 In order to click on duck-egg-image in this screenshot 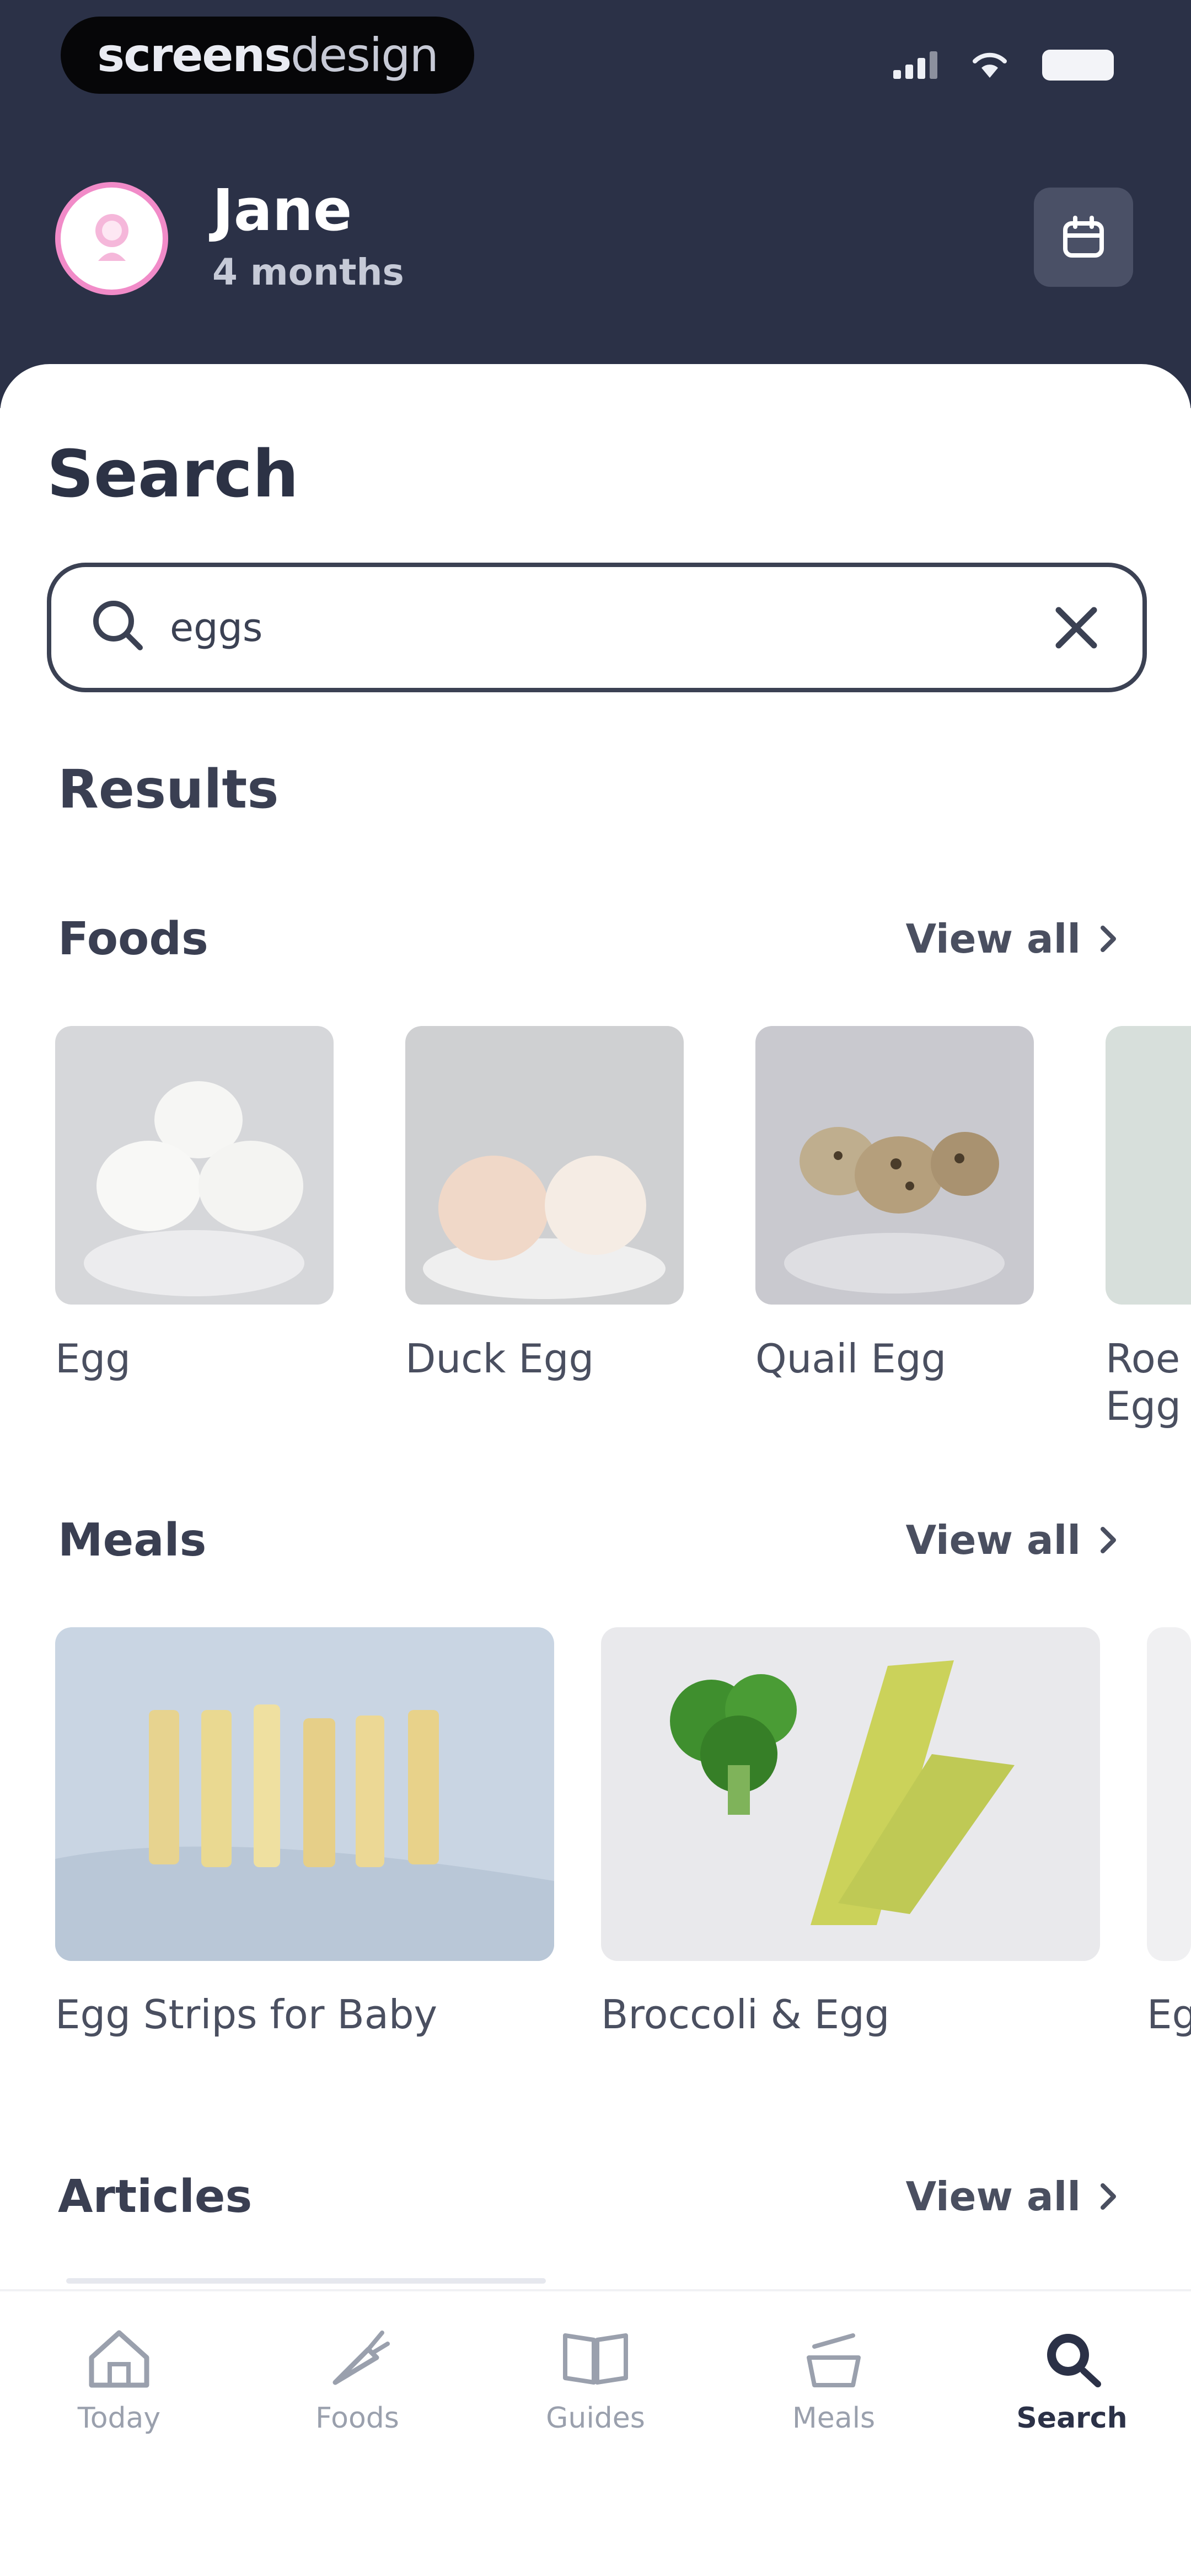, I will do `click(544, 1165)`.